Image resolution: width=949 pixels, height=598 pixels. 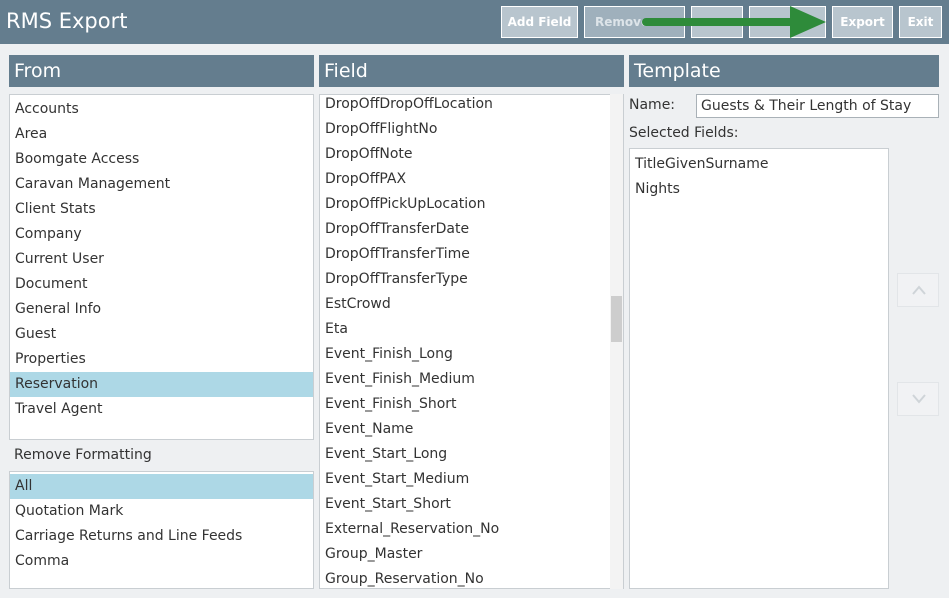 I want to click on list-item: Nights, so click(x=759, y=189).